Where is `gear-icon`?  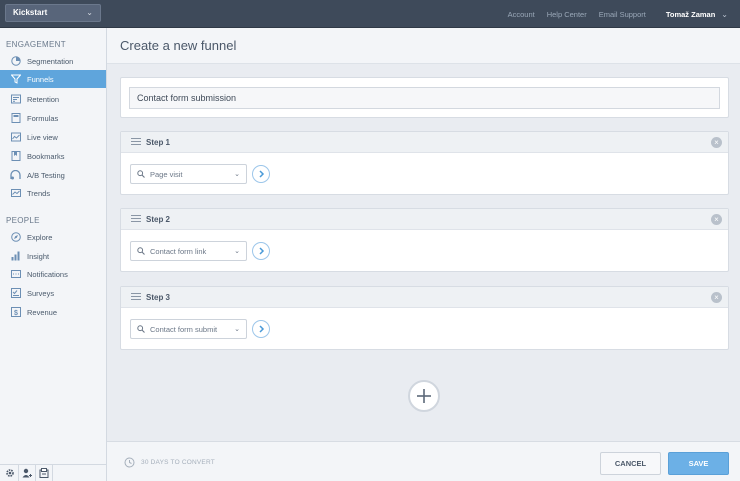
gear-icon is located at coordinates (10, 473).